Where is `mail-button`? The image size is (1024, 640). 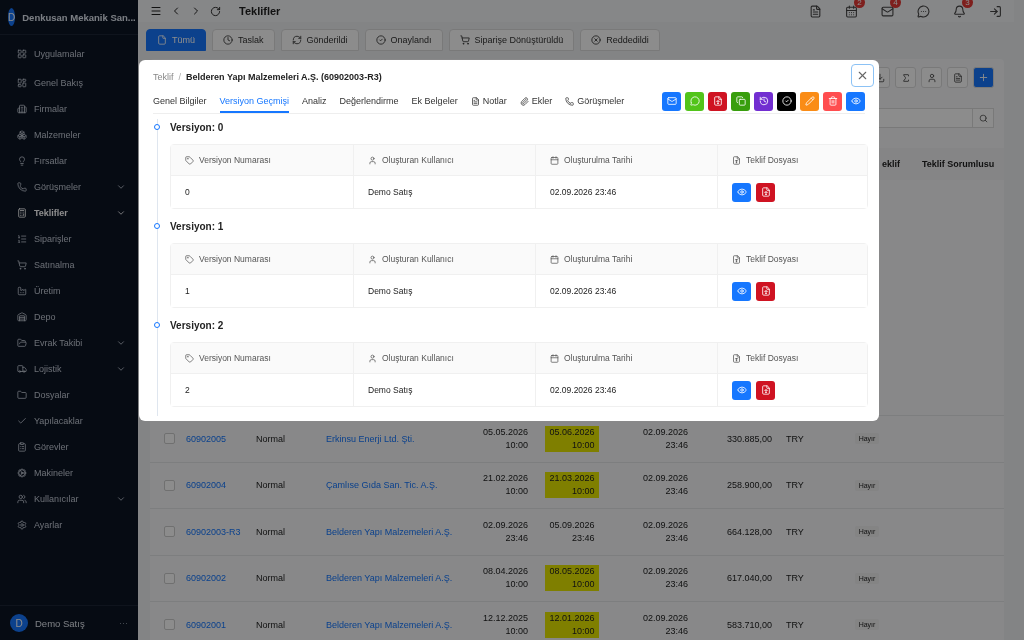 mail-button is located at coordinates (671, 101).